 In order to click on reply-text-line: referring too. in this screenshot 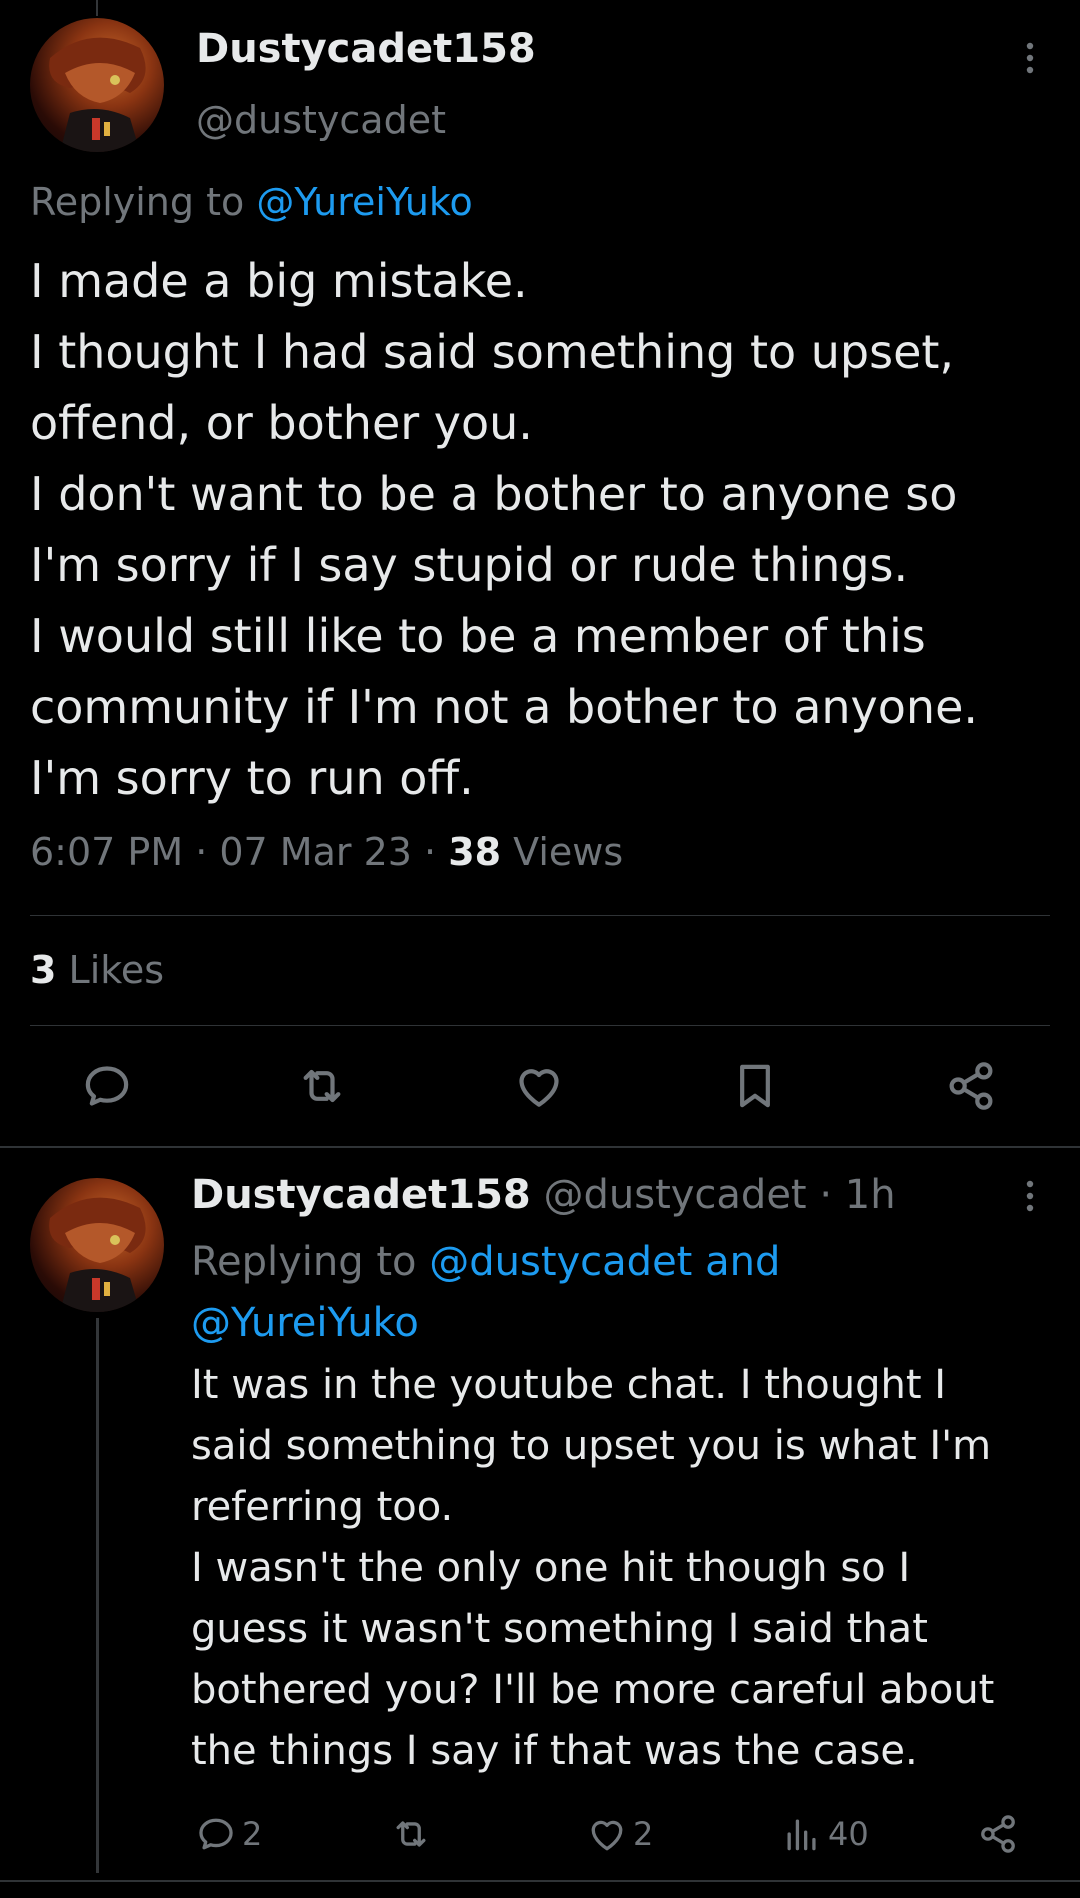, I will do `click(322, 1507)`.